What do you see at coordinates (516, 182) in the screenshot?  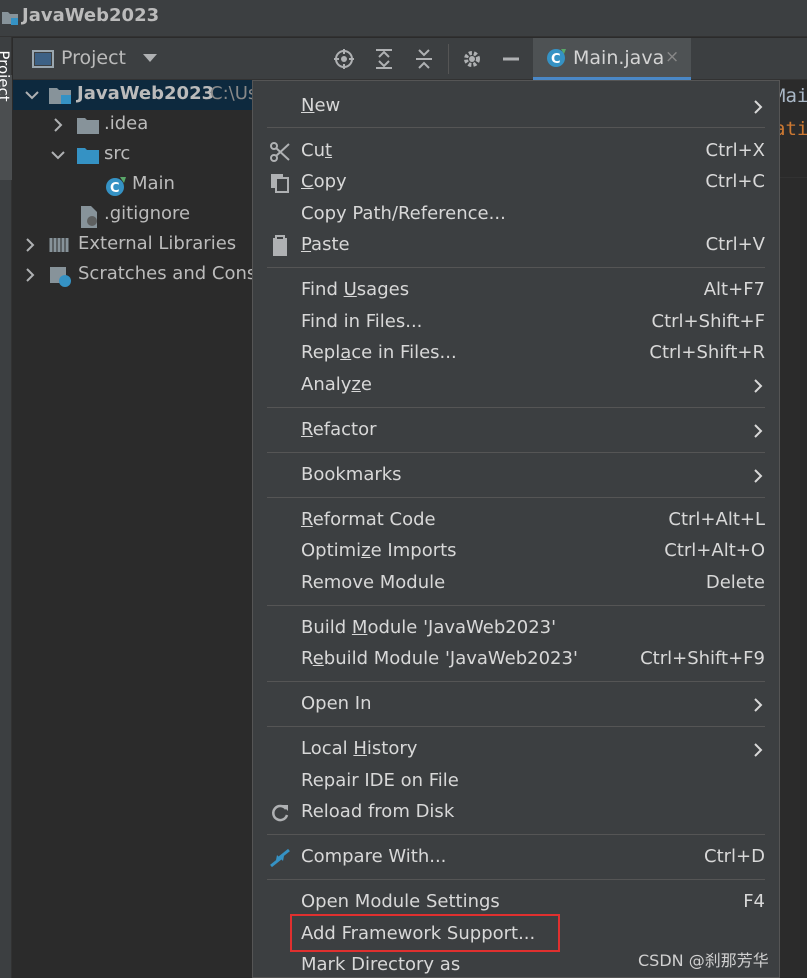 I see `menu-item-copy: Copy Ctrl+C` at bounding box center [516, 182].